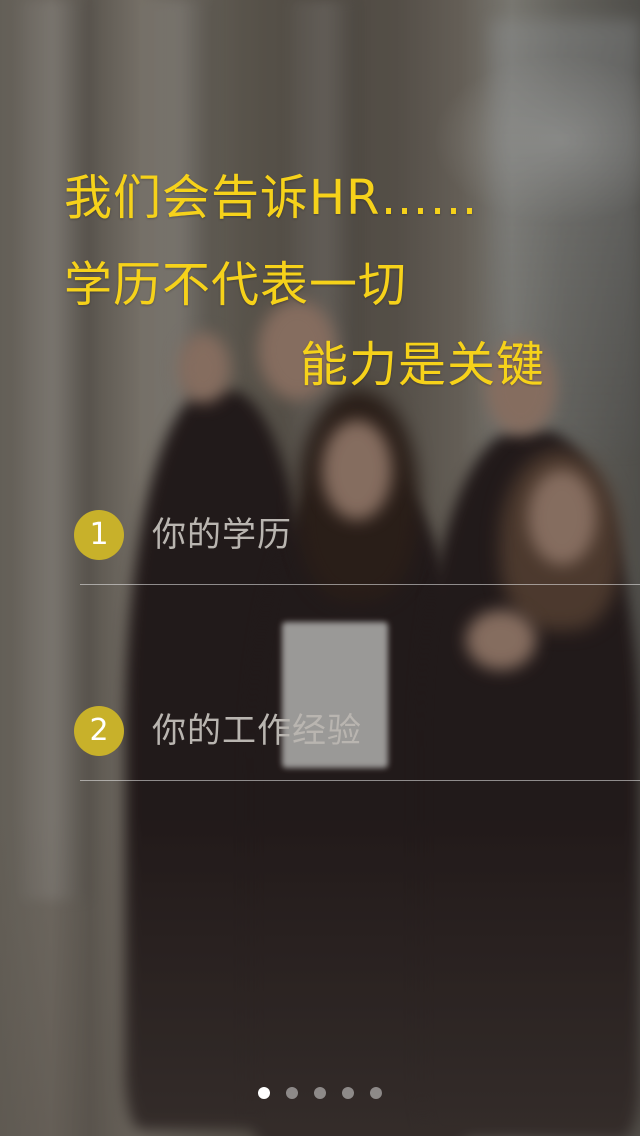 The image size is (640, 1136). I want to click on headline-line-3: 能力是关键, so click(423, 365).